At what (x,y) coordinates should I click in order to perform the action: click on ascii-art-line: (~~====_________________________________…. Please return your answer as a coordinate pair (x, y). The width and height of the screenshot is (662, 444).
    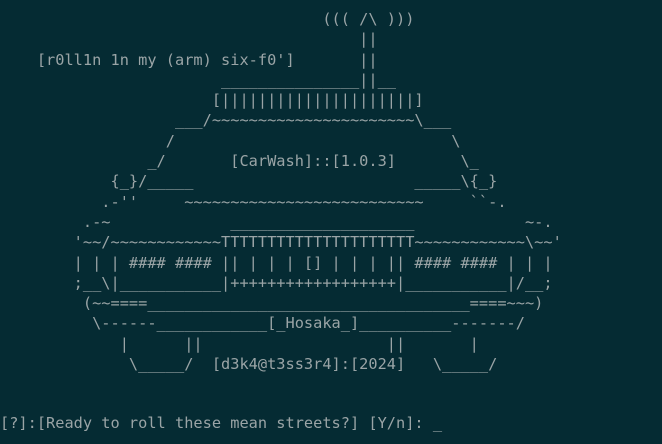
    Looking at the image, I should click on (272, 303).